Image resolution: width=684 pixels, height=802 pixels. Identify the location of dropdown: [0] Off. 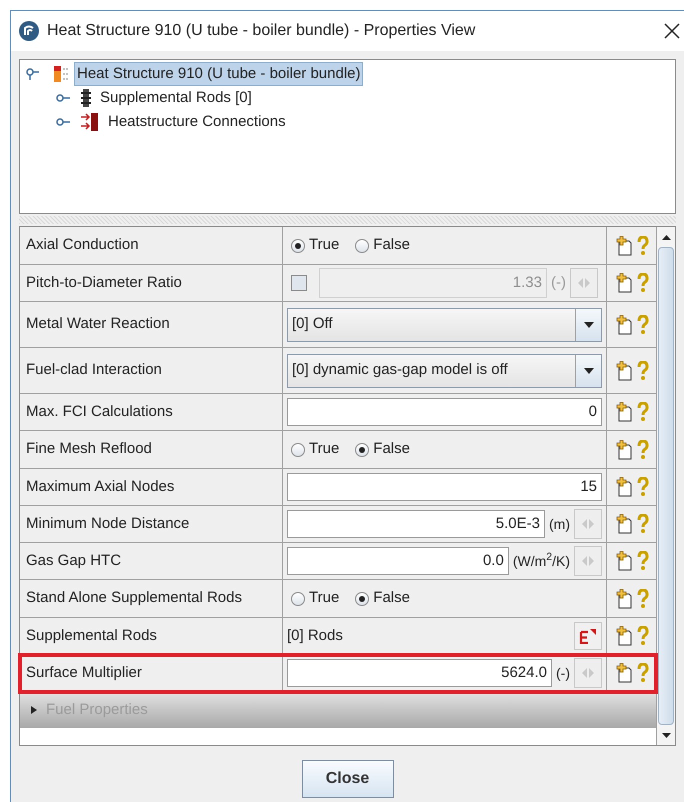
(444, 325).